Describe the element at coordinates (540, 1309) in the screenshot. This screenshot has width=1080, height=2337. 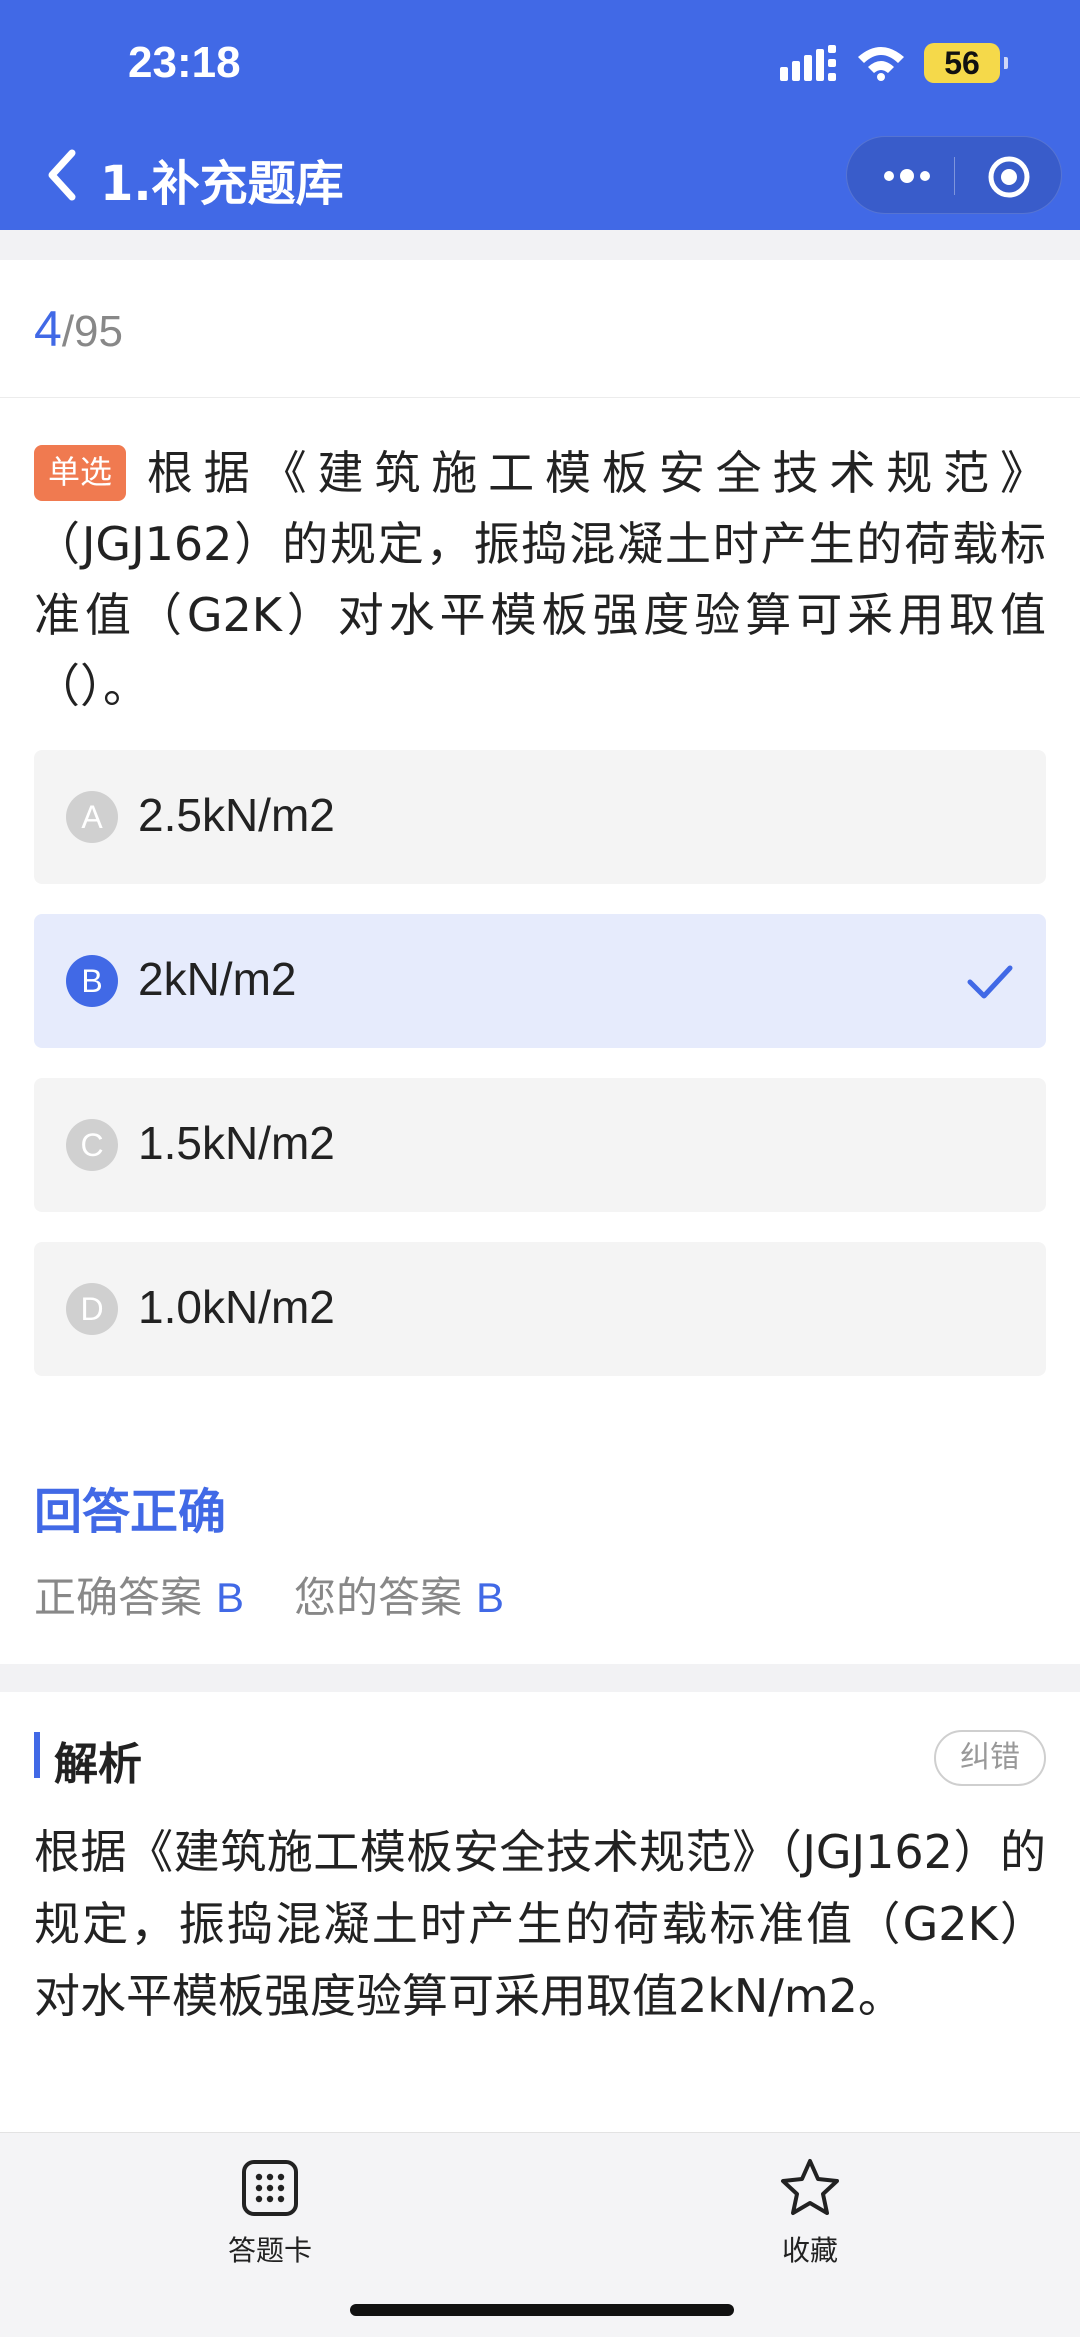
I see `option-d: D 1.0kN/m2` at that location.